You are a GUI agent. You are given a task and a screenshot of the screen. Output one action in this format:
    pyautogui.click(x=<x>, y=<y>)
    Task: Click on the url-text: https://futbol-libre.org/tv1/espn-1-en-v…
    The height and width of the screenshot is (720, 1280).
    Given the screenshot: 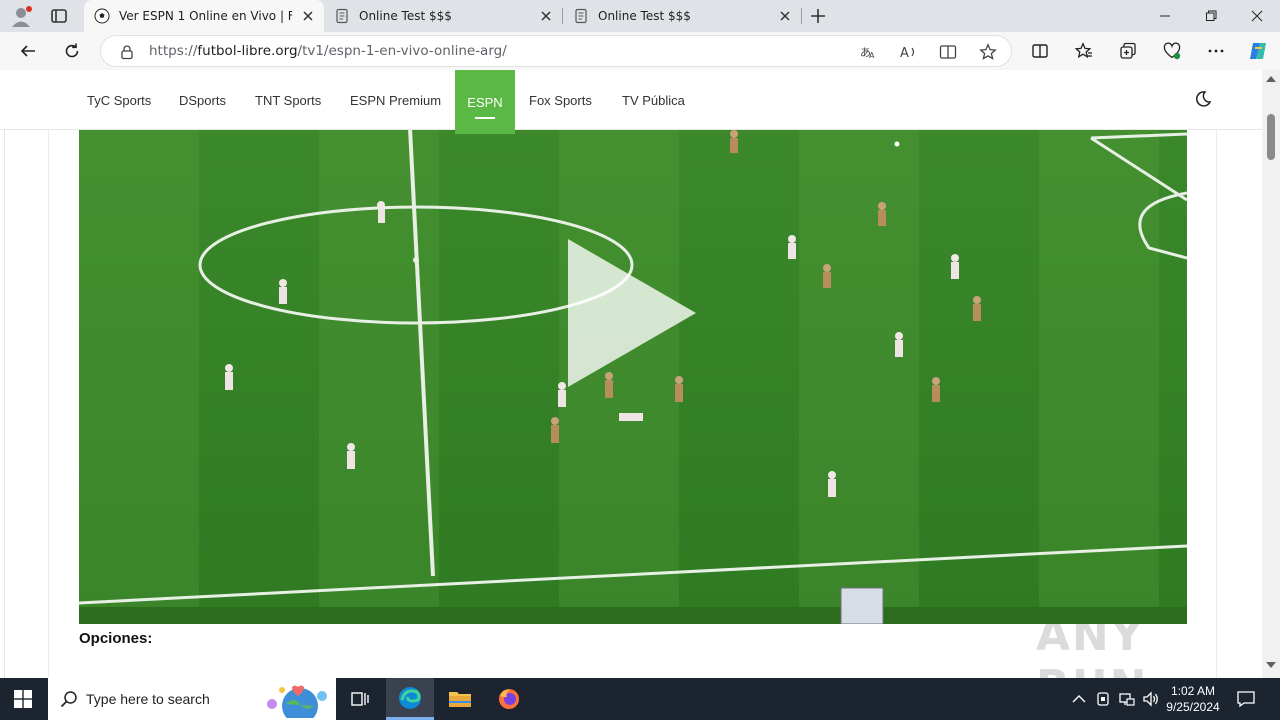 What is the action you would take?
    pyautogui.click(x=328, y=51)
    